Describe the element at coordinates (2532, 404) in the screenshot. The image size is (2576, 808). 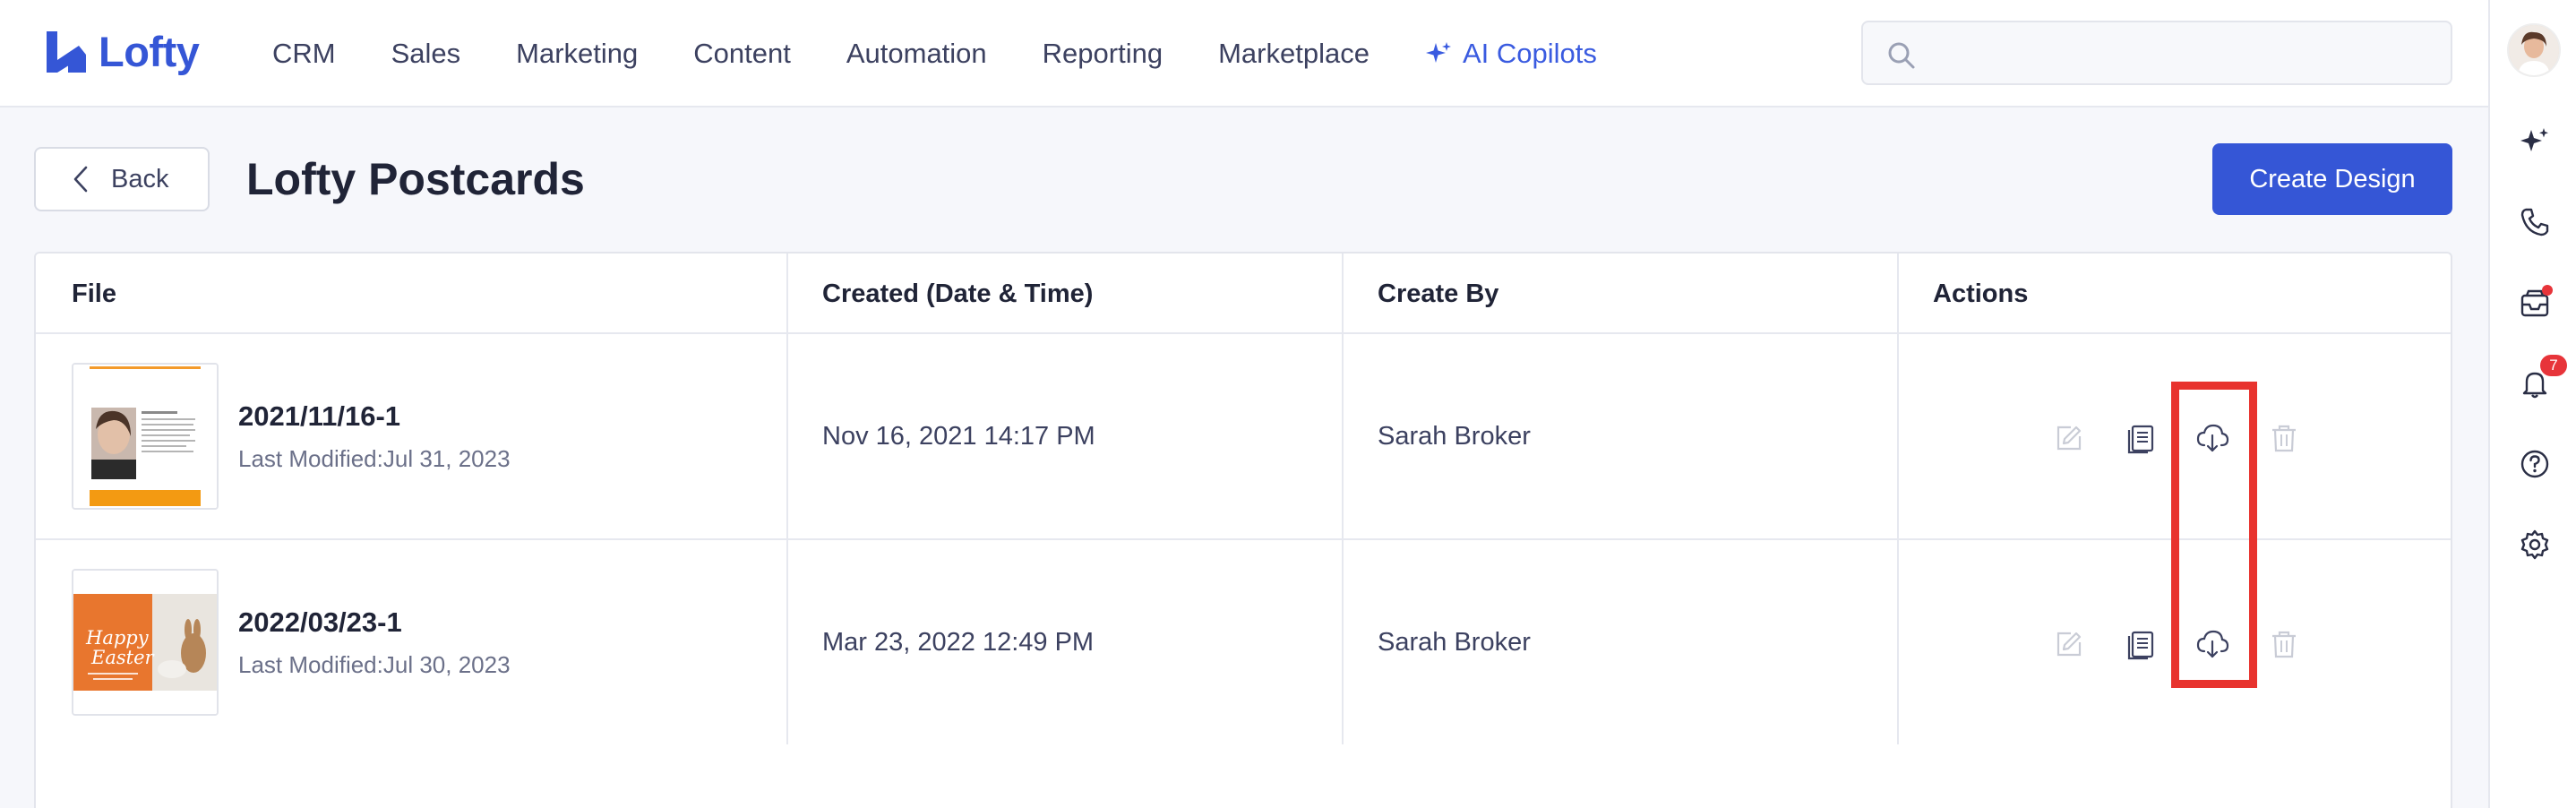
I see `right-rail: 7` at that location.